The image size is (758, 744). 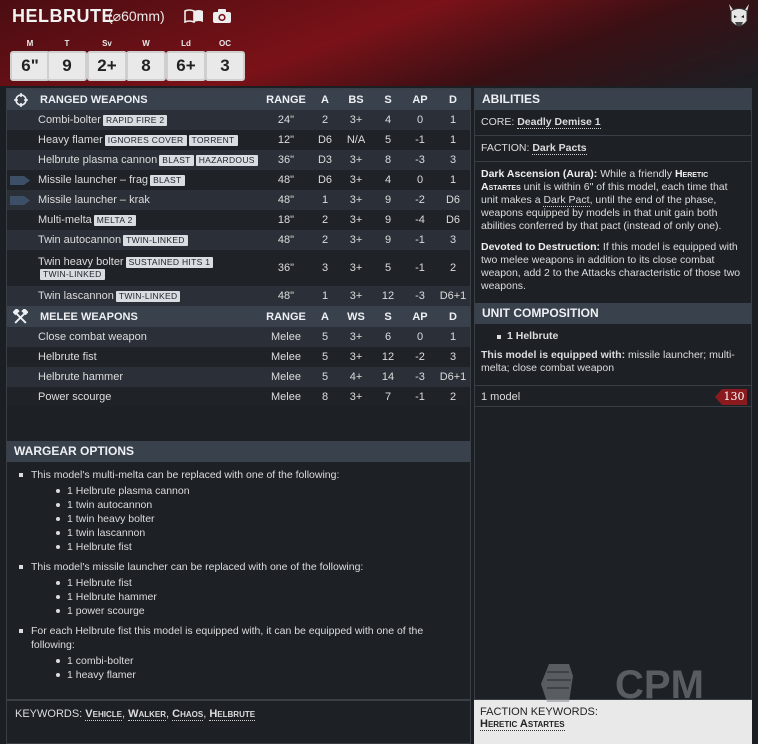 I want to click on weapon-keyword-tag: MELTA 2, so click(x=114, y=220).